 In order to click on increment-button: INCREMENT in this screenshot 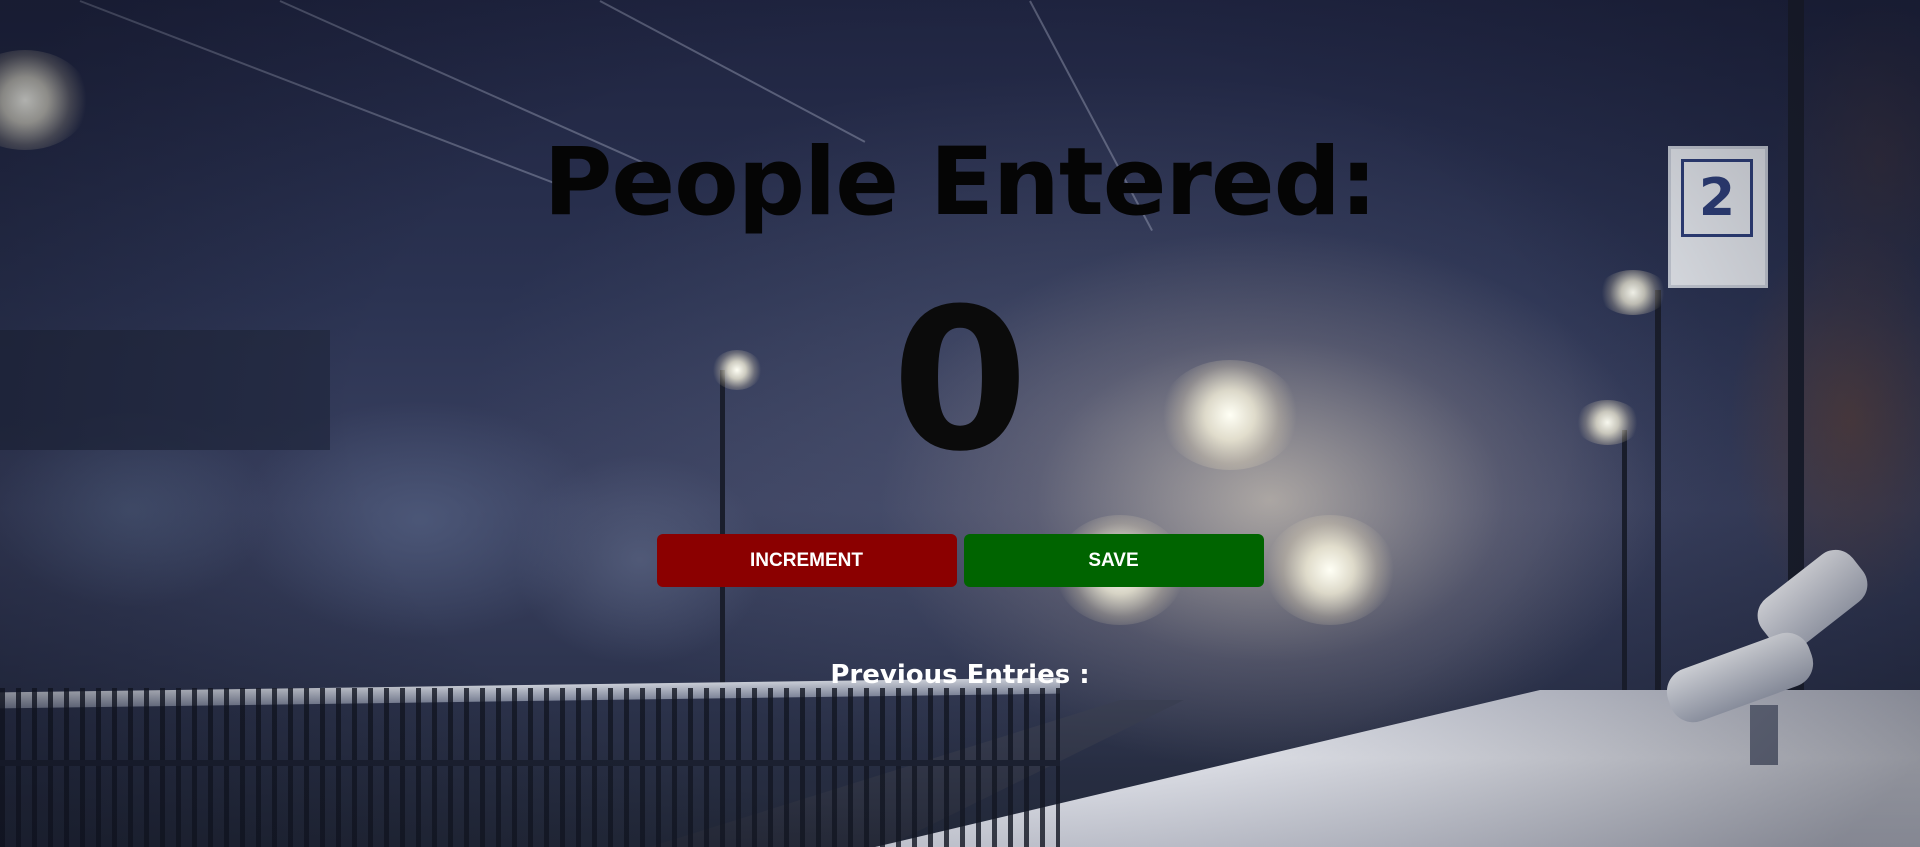, I will do `click(806, 560)`.